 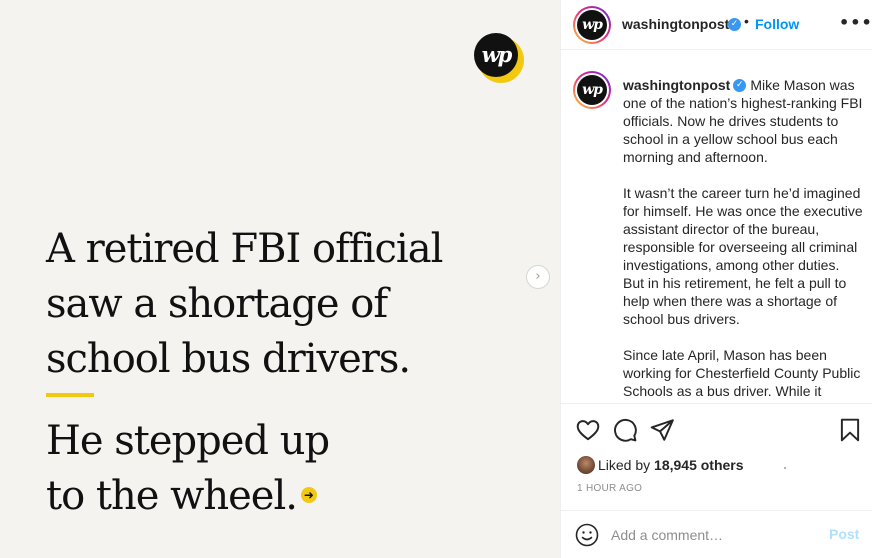 I want to click on arrow-right-icon: ➜, so click(x=308, y=495).